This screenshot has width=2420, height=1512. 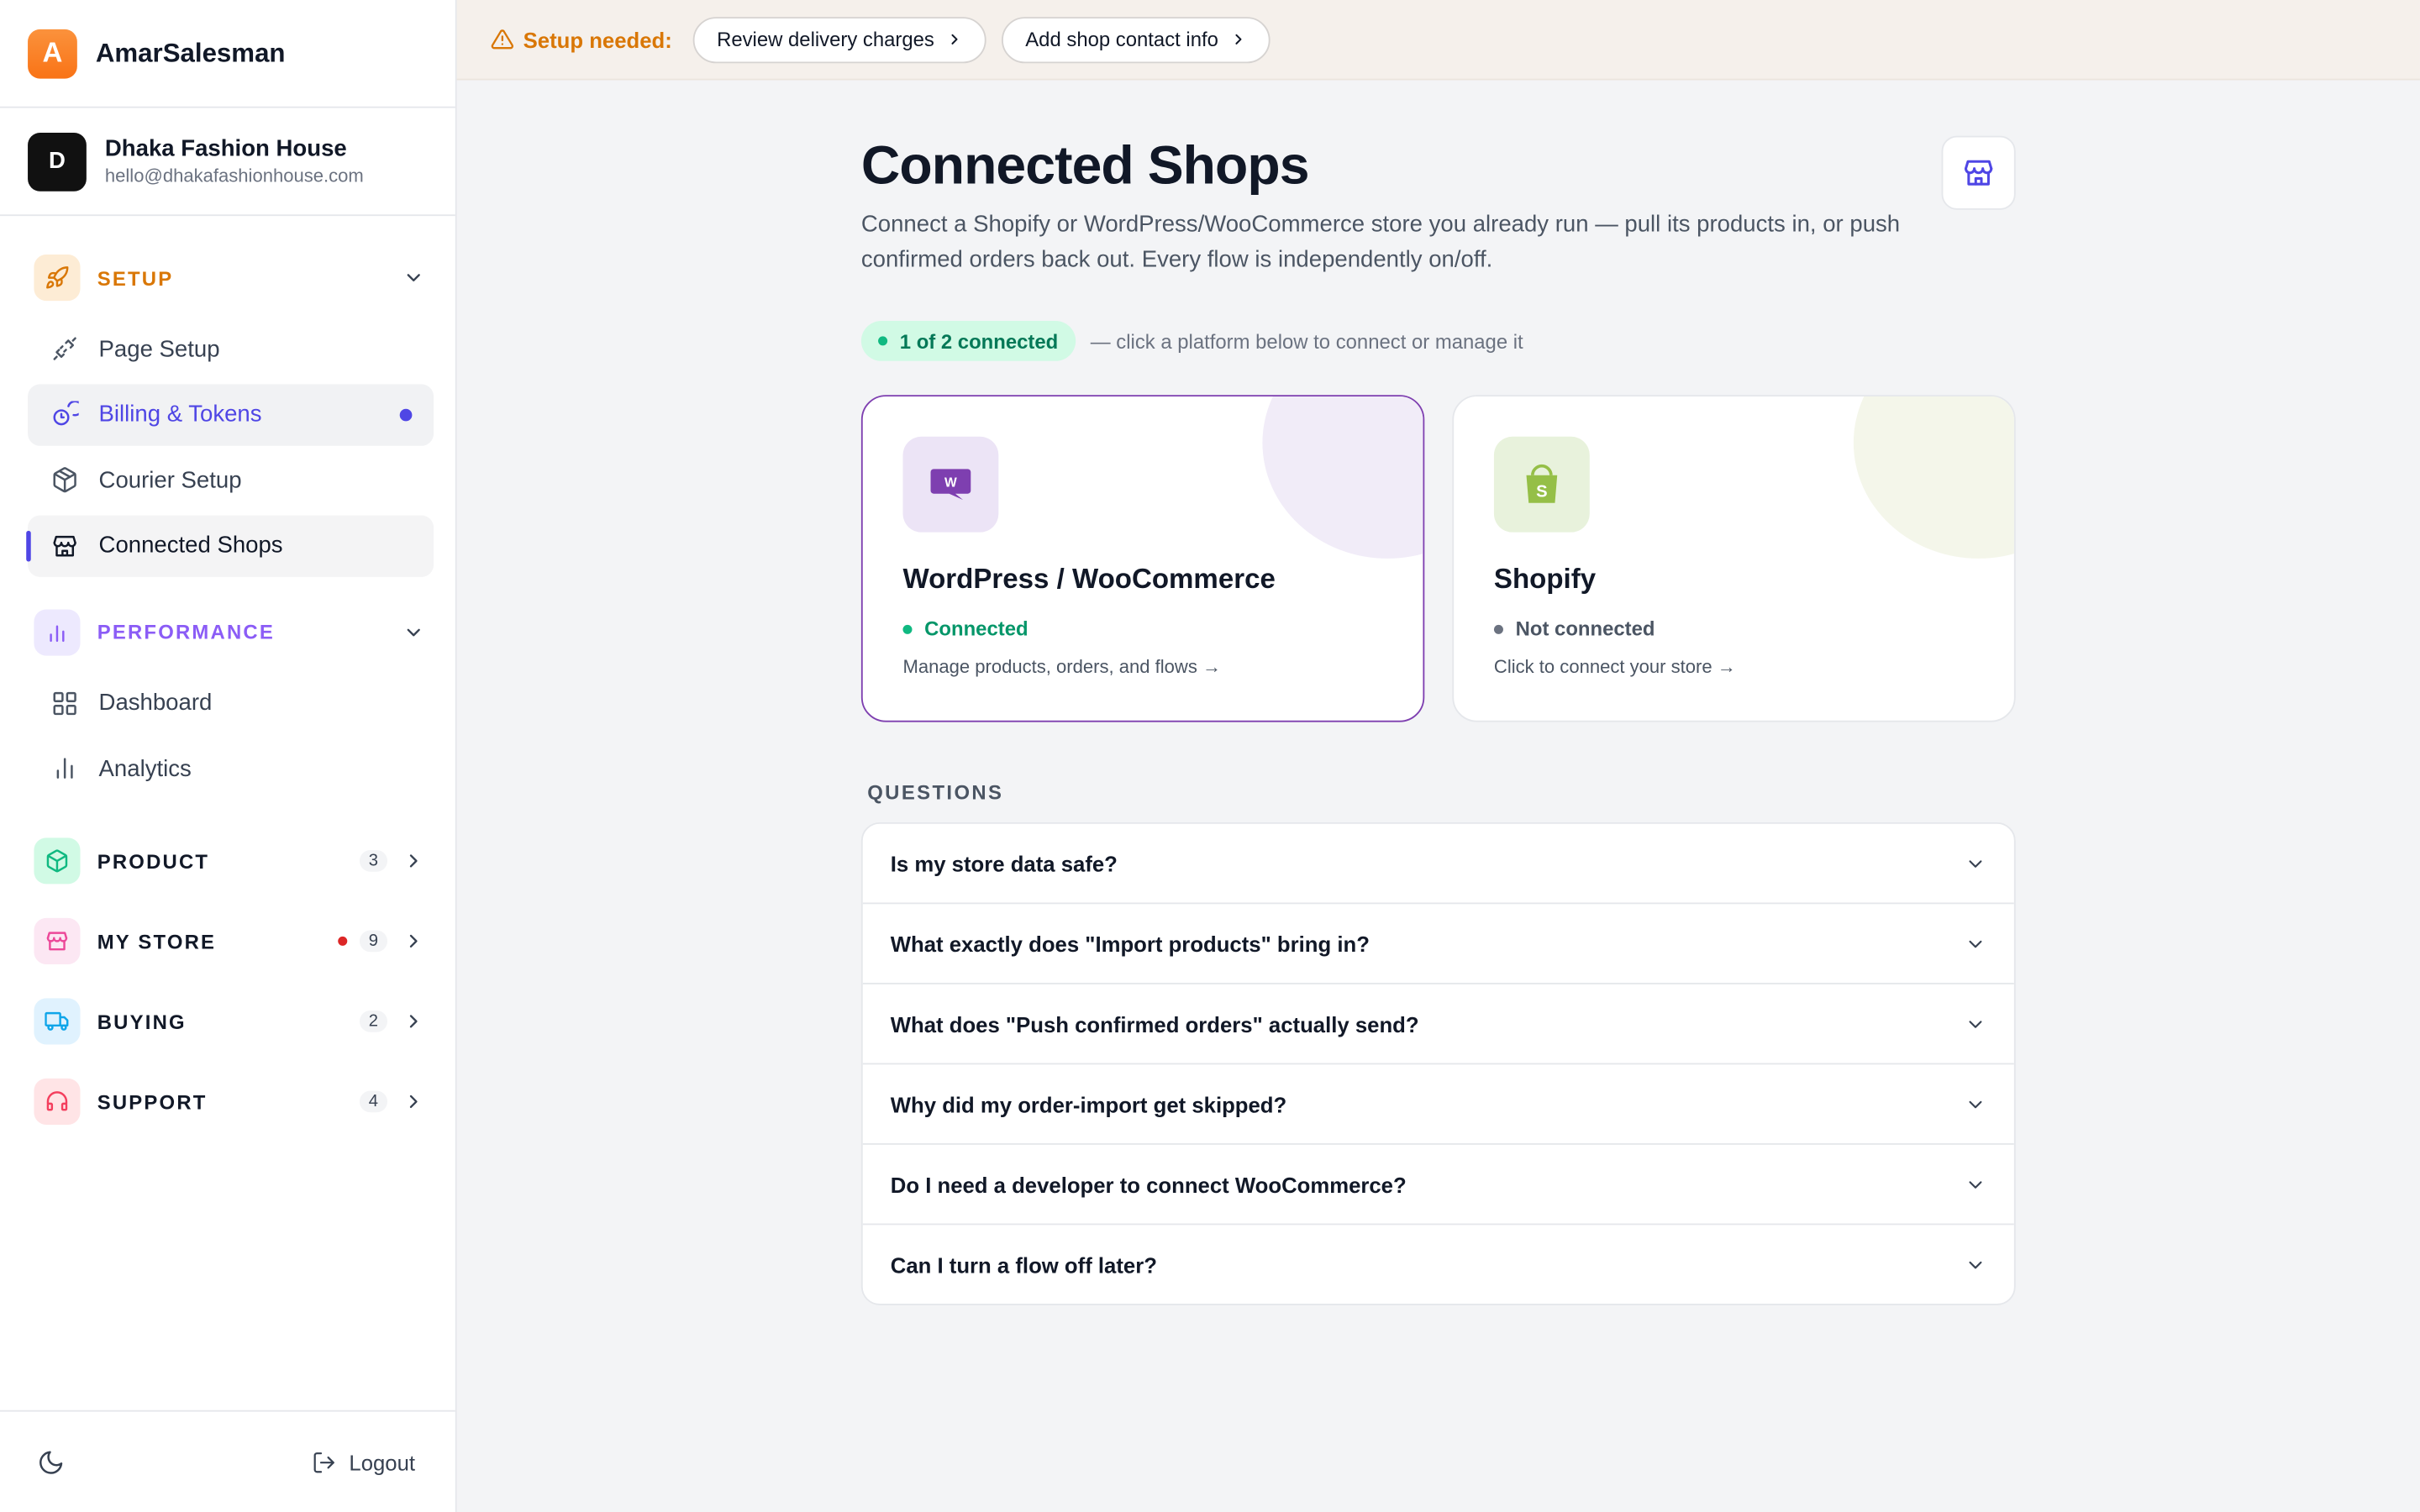 I want to click on setup-needed-text: Setup needed:, so click(x=597, y=39).